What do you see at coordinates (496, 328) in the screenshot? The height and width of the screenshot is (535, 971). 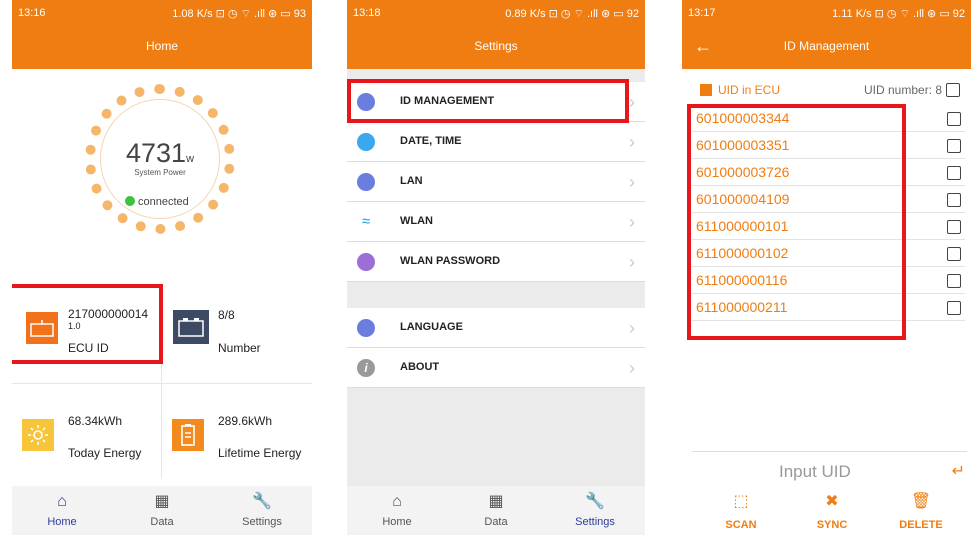 I see `settings-item-language: LANGUAGE ›` at bounding box center [496, 328].